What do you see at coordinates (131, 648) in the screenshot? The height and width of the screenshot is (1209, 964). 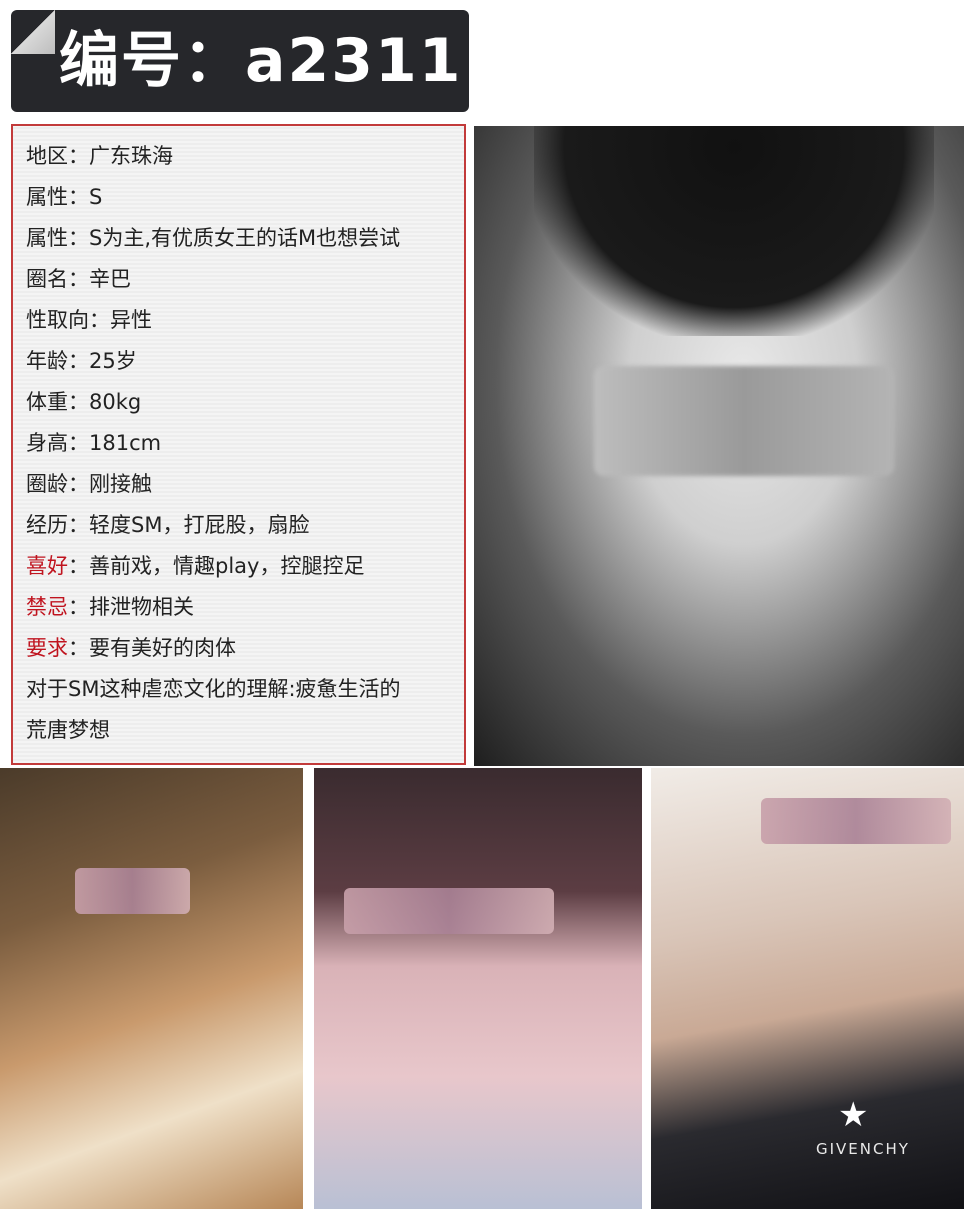 I see `row-requirements: 要求：要有美好的肉体` at bounding box center [131, 648].